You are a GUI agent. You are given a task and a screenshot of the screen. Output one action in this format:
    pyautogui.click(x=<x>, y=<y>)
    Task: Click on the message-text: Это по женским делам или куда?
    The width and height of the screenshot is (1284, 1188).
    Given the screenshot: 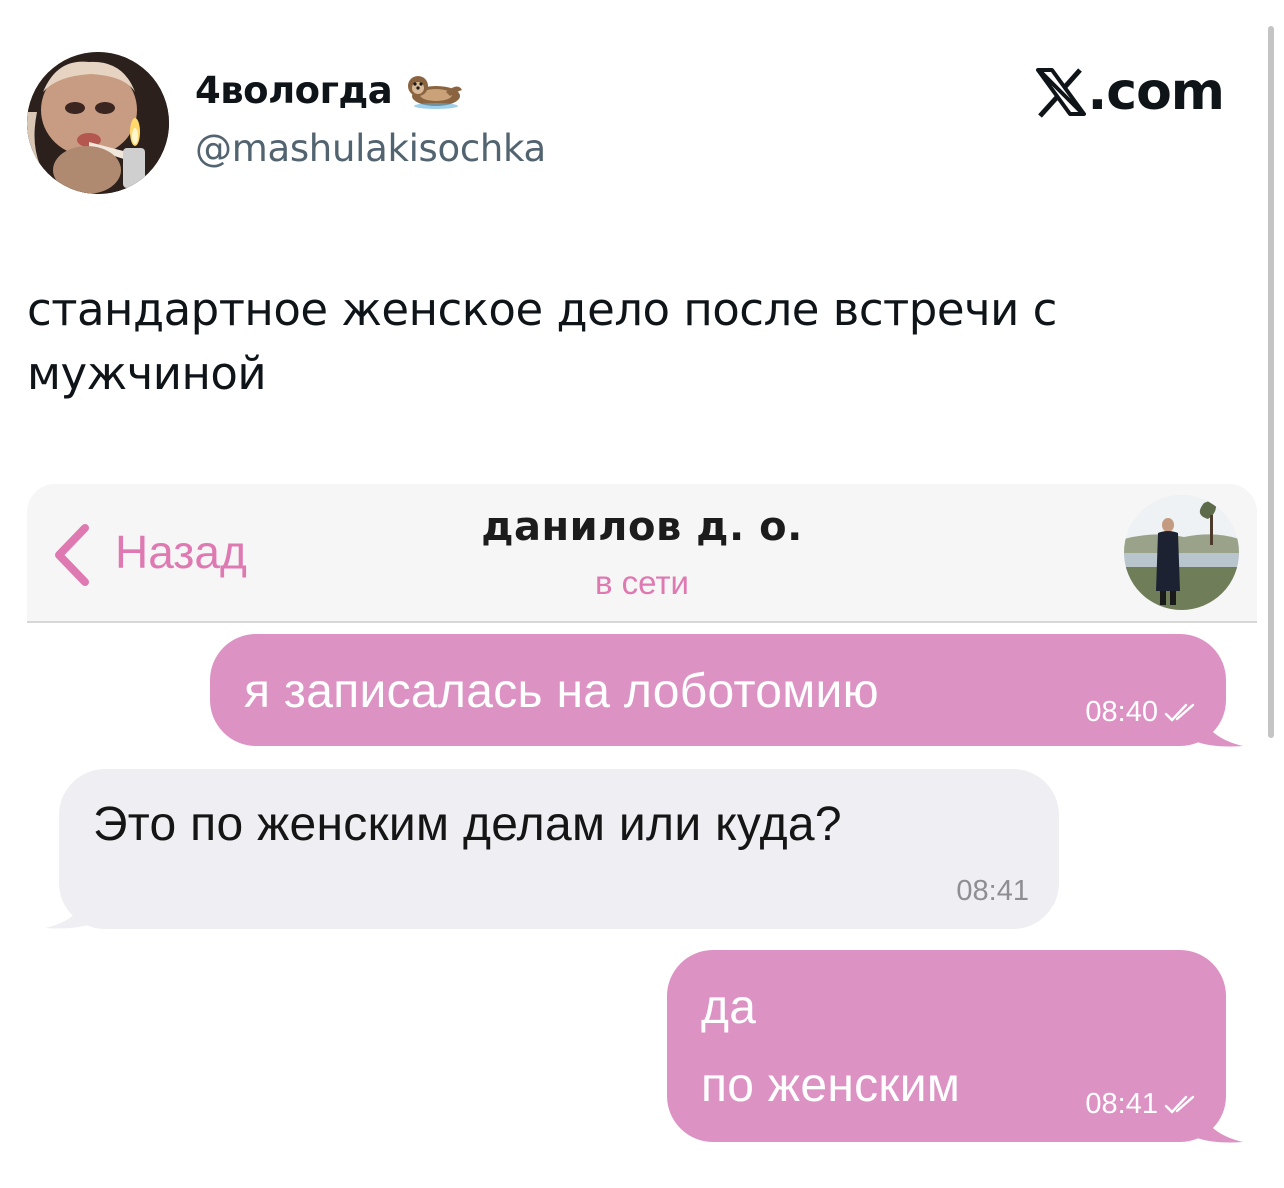 What is the action you would take?
    pyautogui.click(x=467, y=824)
    